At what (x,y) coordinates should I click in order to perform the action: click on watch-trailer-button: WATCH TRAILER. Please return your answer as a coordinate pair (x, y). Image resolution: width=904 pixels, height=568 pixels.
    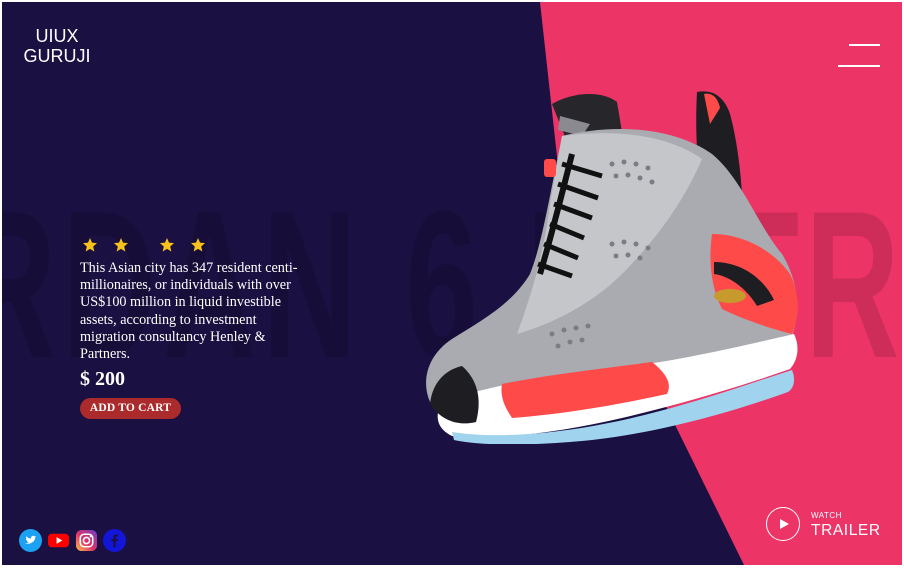
    Looking at the image, I should click on (826, 527).